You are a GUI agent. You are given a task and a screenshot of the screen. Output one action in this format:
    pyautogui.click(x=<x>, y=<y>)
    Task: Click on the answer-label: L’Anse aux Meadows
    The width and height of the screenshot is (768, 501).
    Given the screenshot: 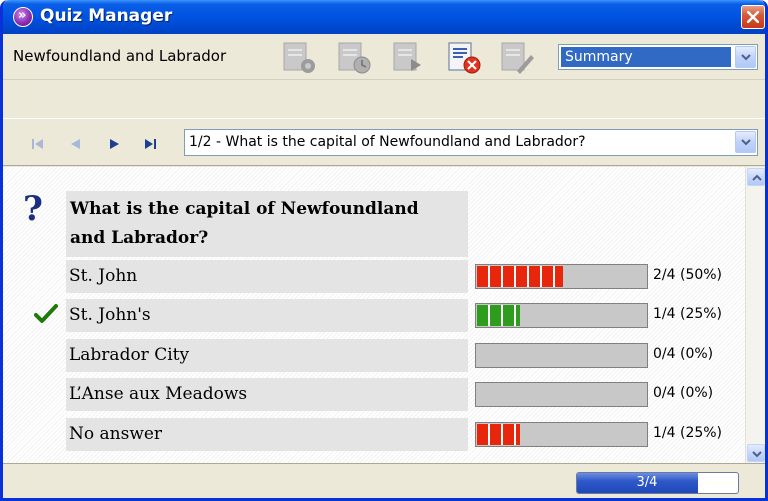 What is the action you would take?
    pyautogui.click(x=267, y=394)
    